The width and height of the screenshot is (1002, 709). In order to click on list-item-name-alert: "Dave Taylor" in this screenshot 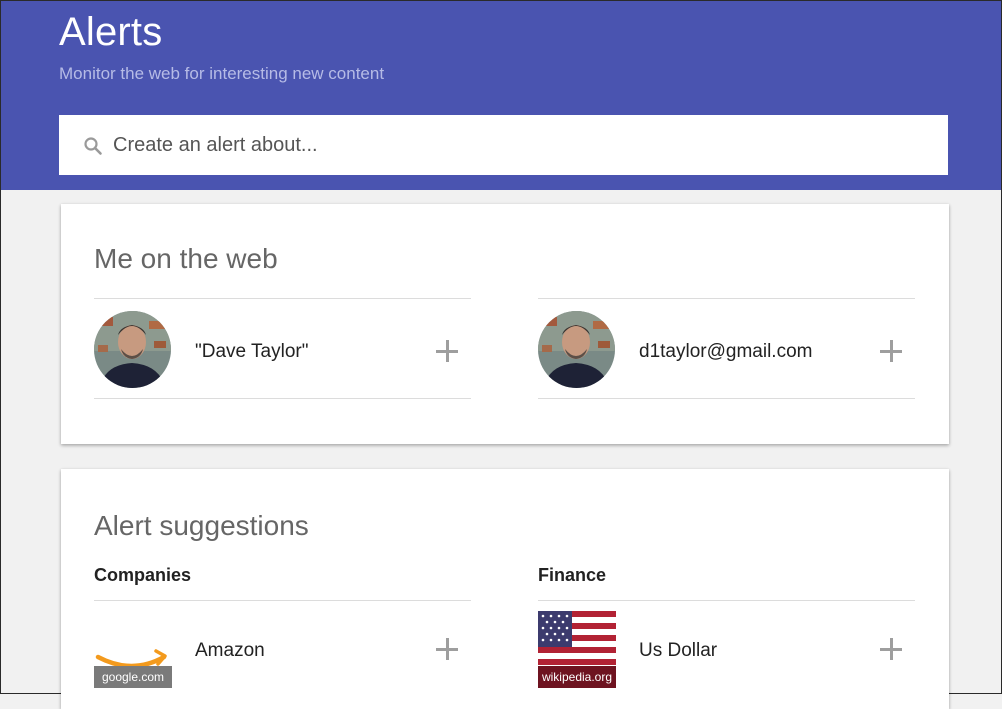, I will do `click(282, 348)`.